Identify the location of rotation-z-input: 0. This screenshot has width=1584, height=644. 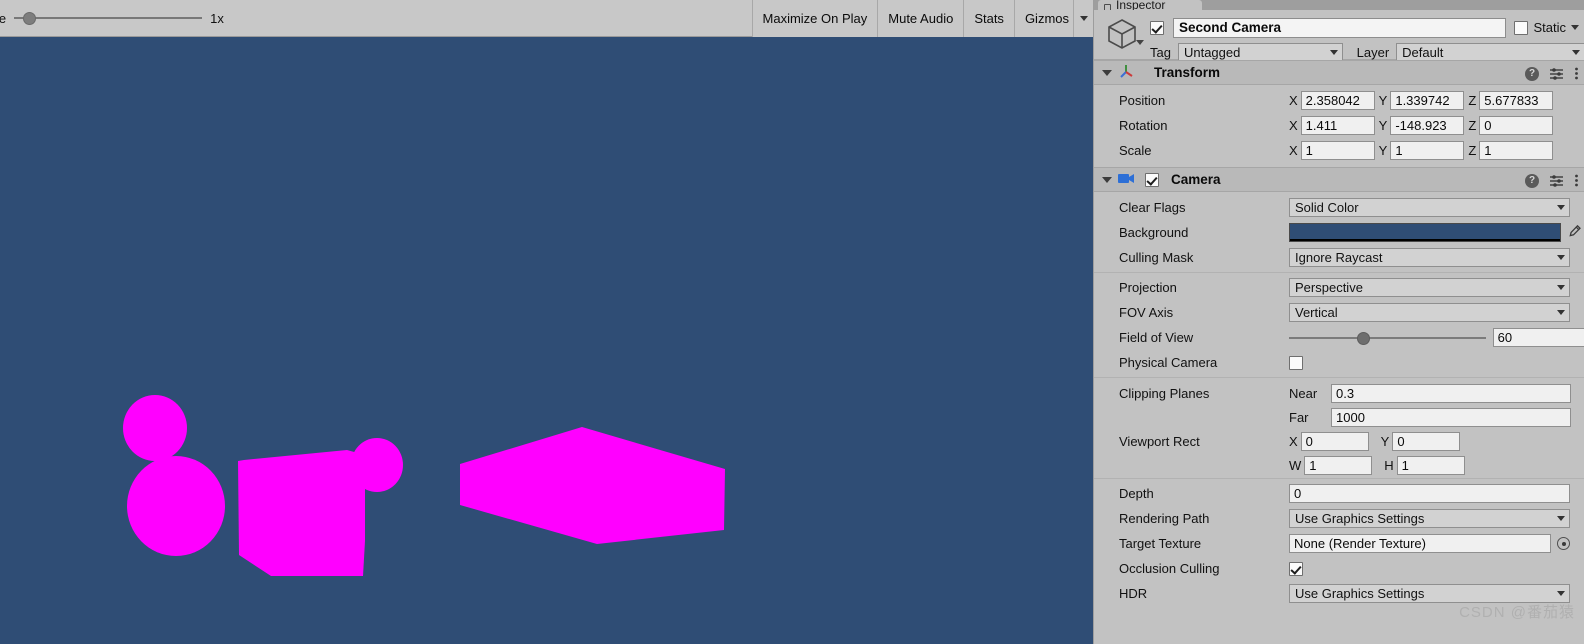
(1516, 125).